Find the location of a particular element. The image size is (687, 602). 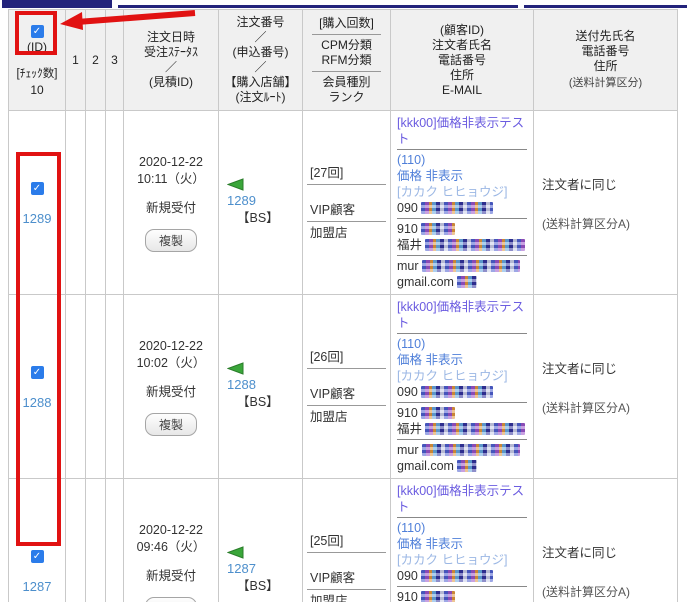

tabbar-border is located at coordinates (605, 6).